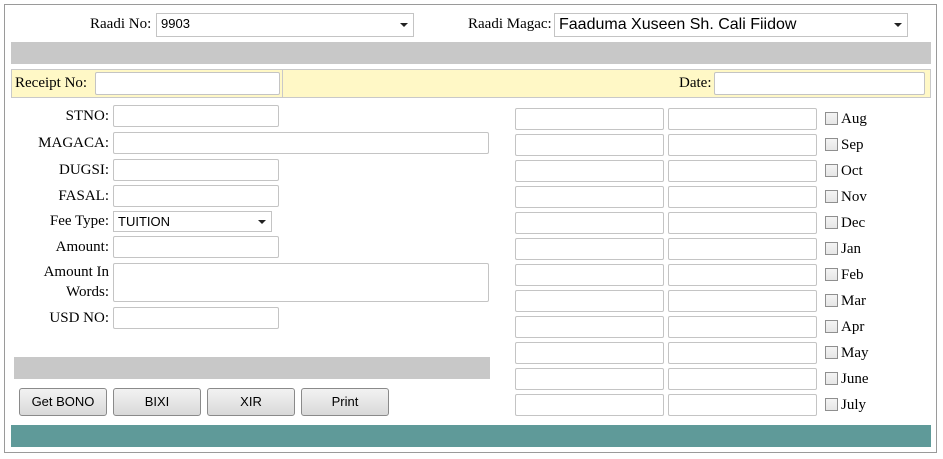 The image size is (943, 459). What do you see at coordinates (510, 24) in the screenshot?
I see `raadi-magac-label: Raadi Magac:` at bounding box center [510, 24].